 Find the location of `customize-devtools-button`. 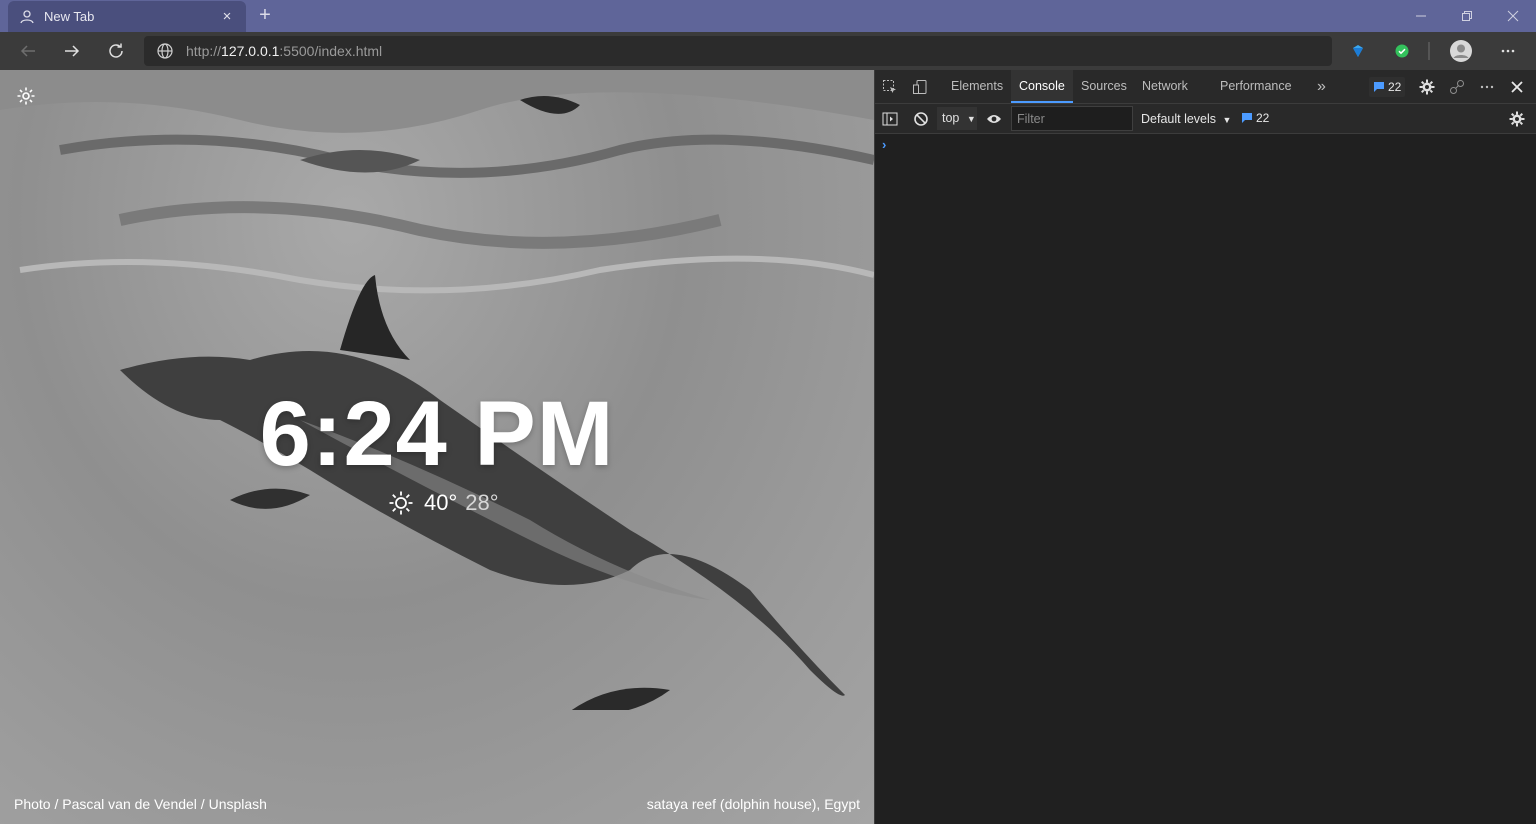

customize-devtools-button is located at coordinates (1487, 87).